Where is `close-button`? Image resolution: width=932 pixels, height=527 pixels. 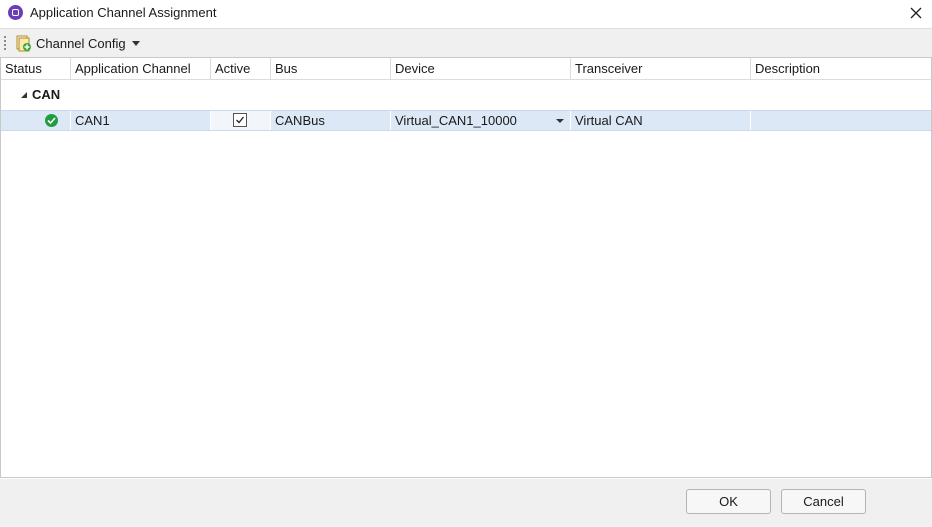 close-button is located at coordinates (916, 13).